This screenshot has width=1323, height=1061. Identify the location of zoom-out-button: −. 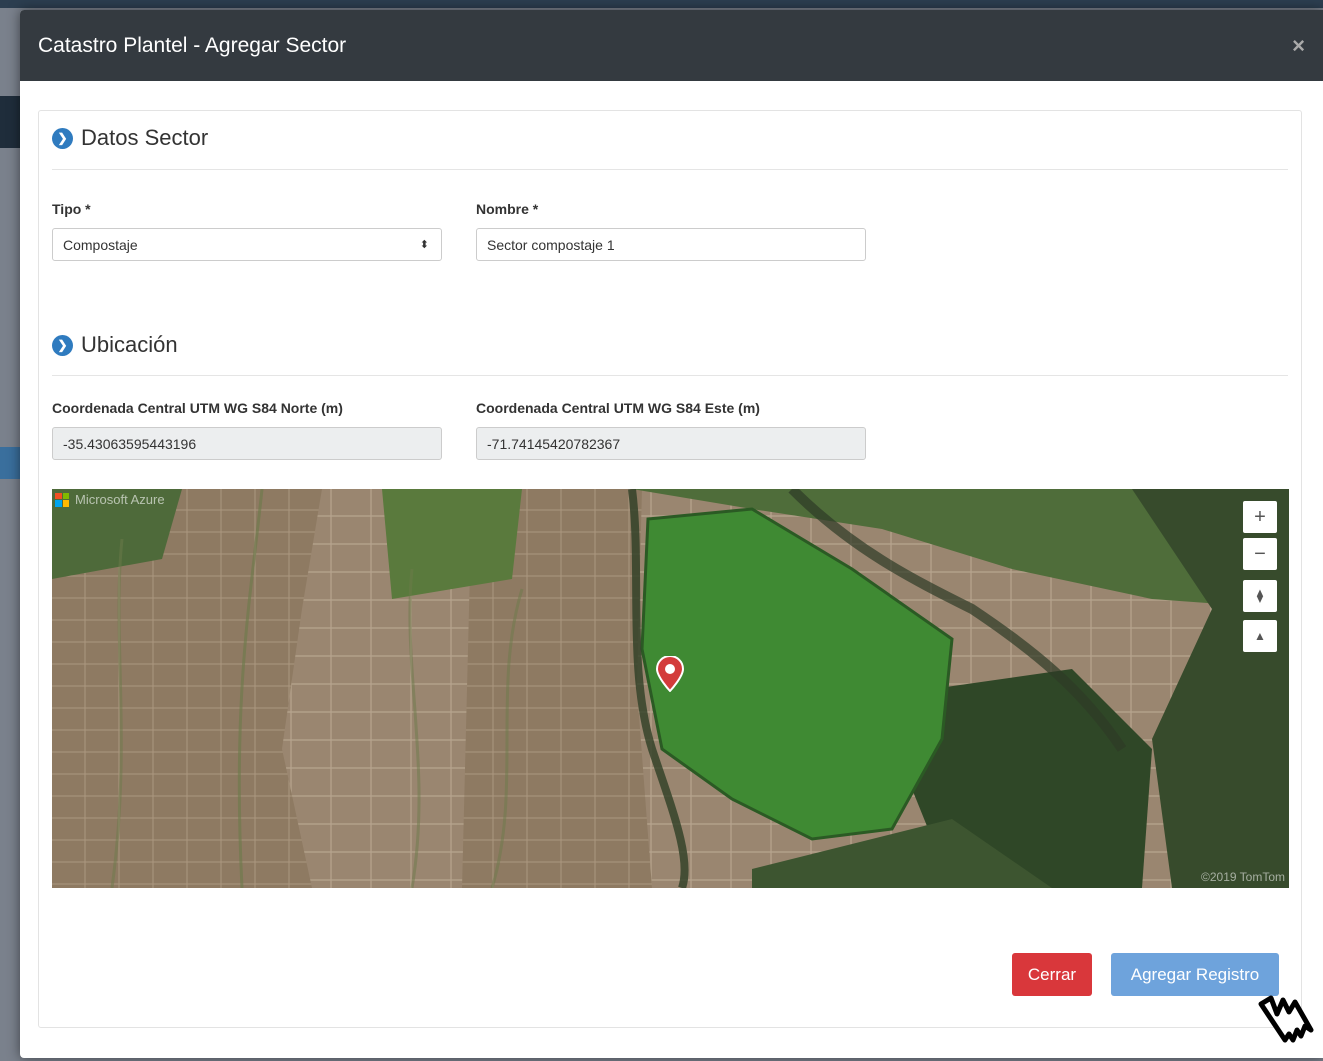
(1260, 554).